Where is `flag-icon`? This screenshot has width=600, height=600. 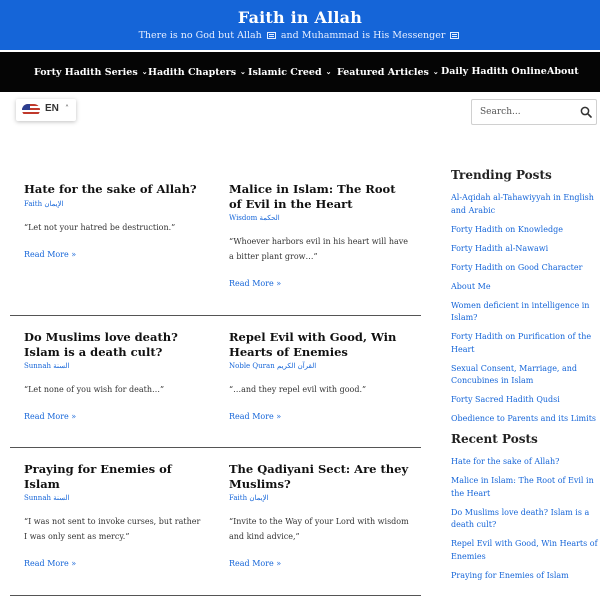
flag-icon is located at coordinates (455, 35).